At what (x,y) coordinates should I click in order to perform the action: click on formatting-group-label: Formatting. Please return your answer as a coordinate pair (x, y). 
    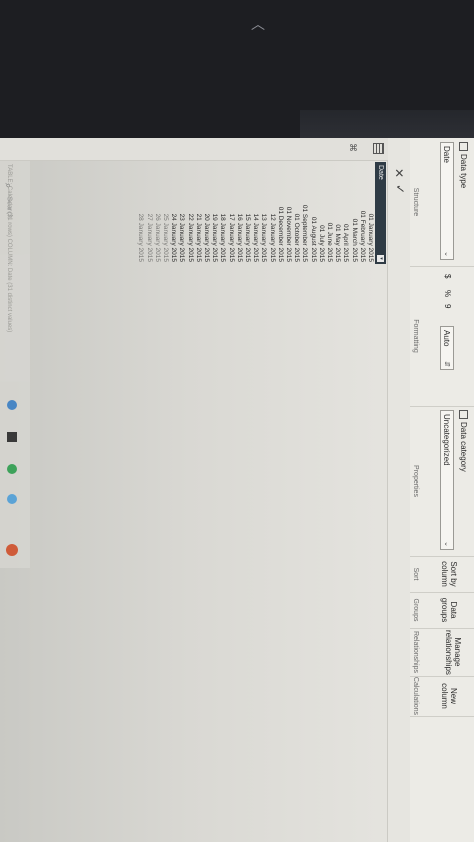
    Looking at the image, I should click on (415, 336).